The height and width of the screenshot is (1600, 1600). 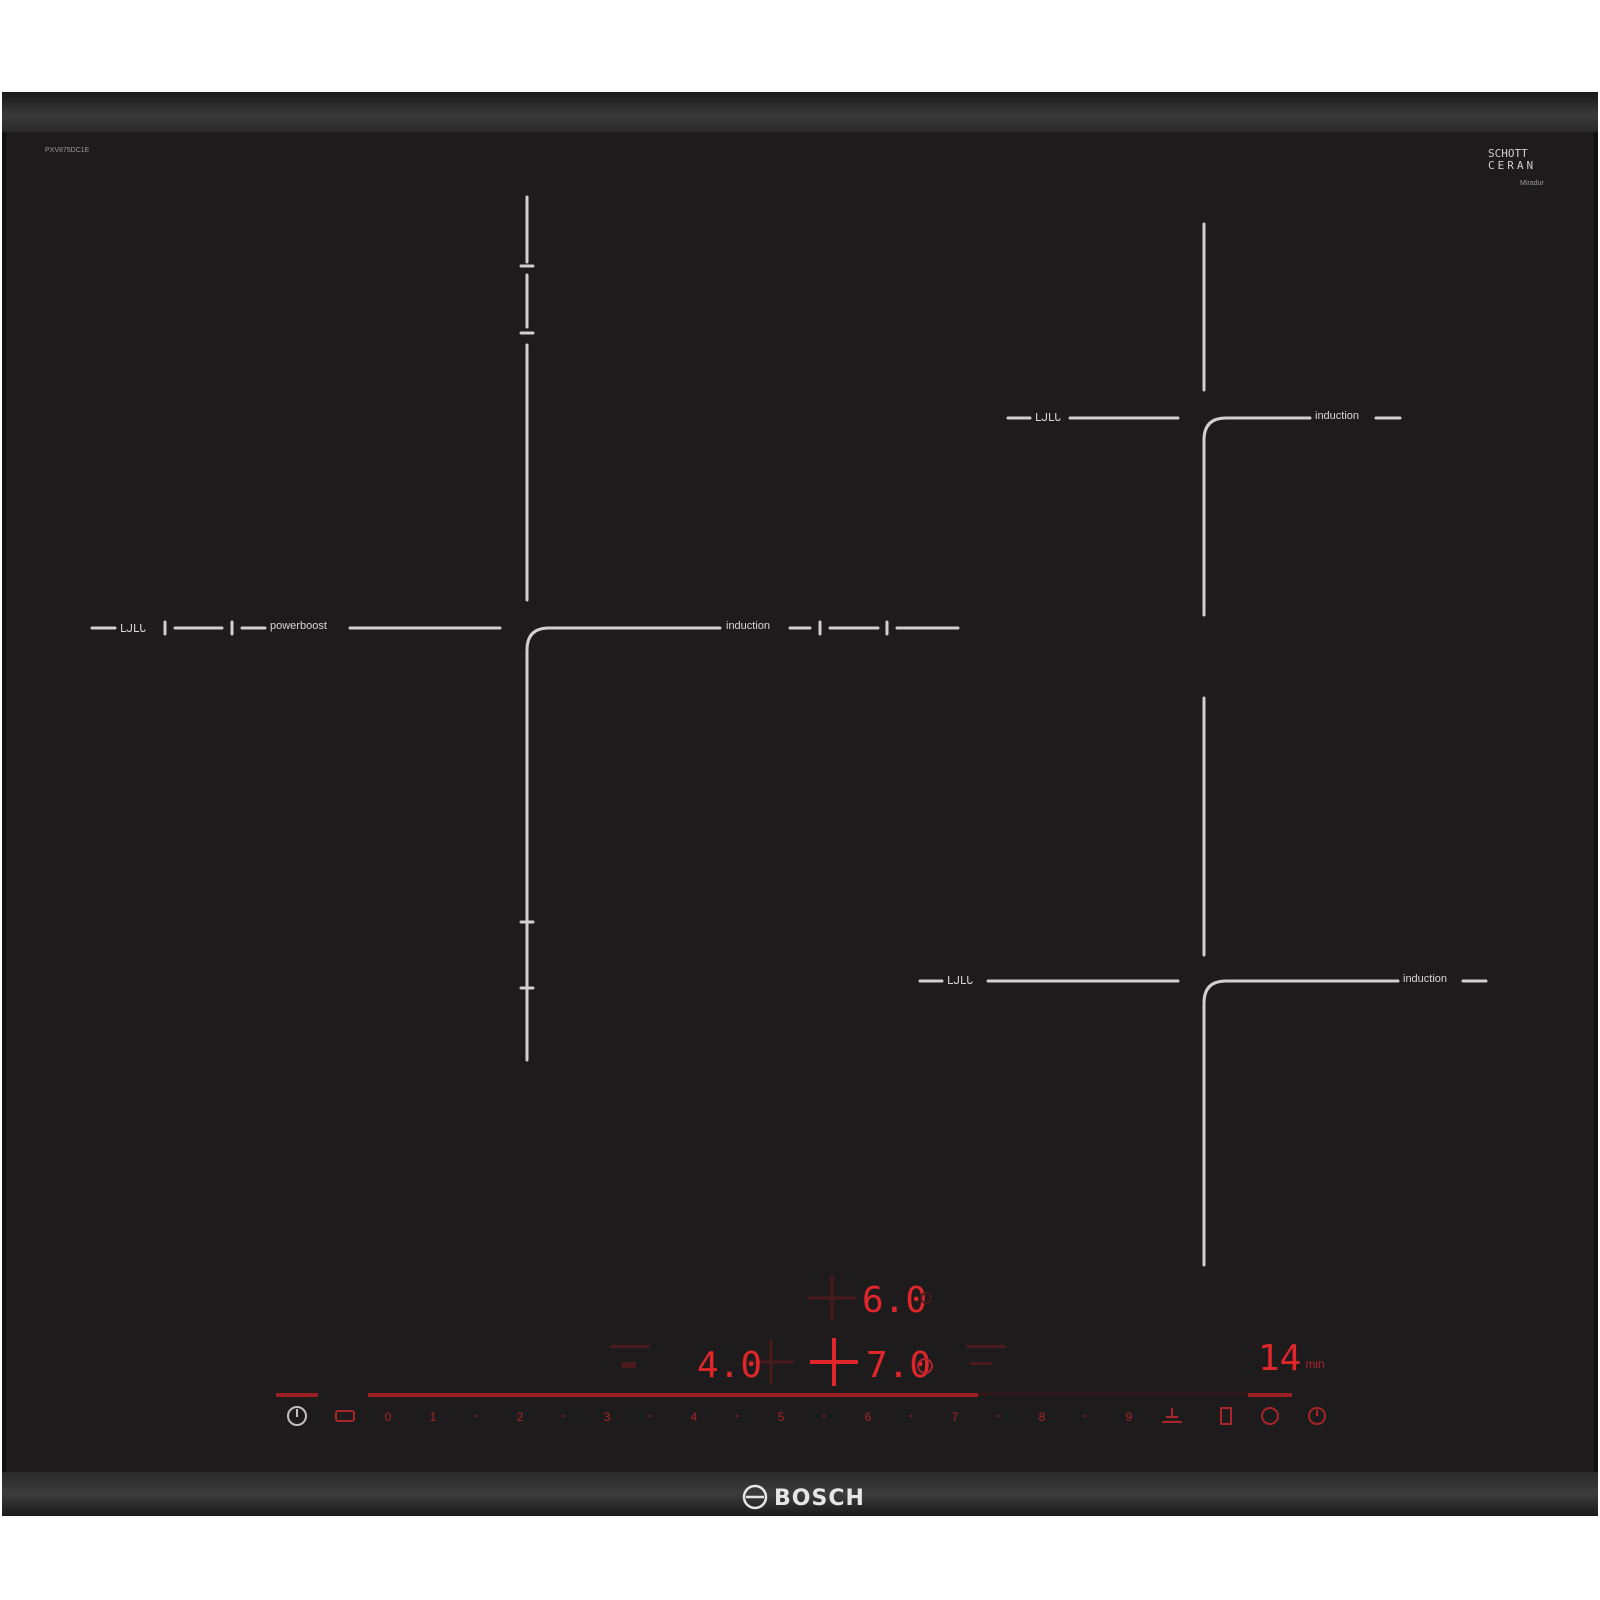 I want to click on left-zone-powerboost-label: powerboost, so click(x=298, y=626).